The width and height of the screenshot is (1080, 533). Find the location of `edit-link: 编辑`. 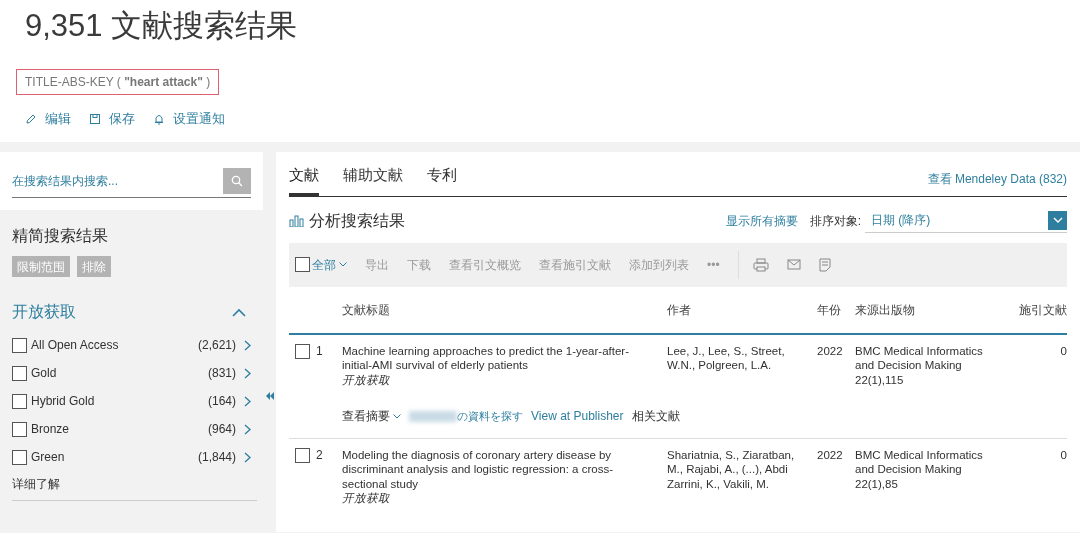

edit-link: 编辑 is located at coordinates (48, 119).